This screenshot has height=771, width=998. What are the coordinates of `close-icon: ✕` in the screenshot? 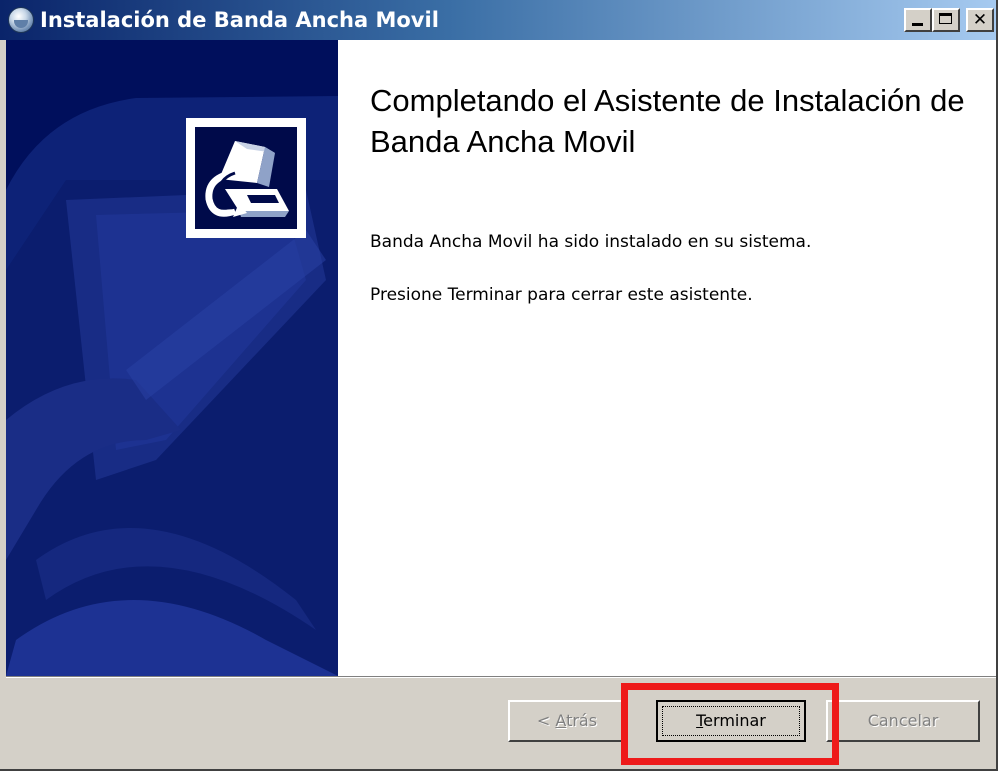 It's located at (980, 20).